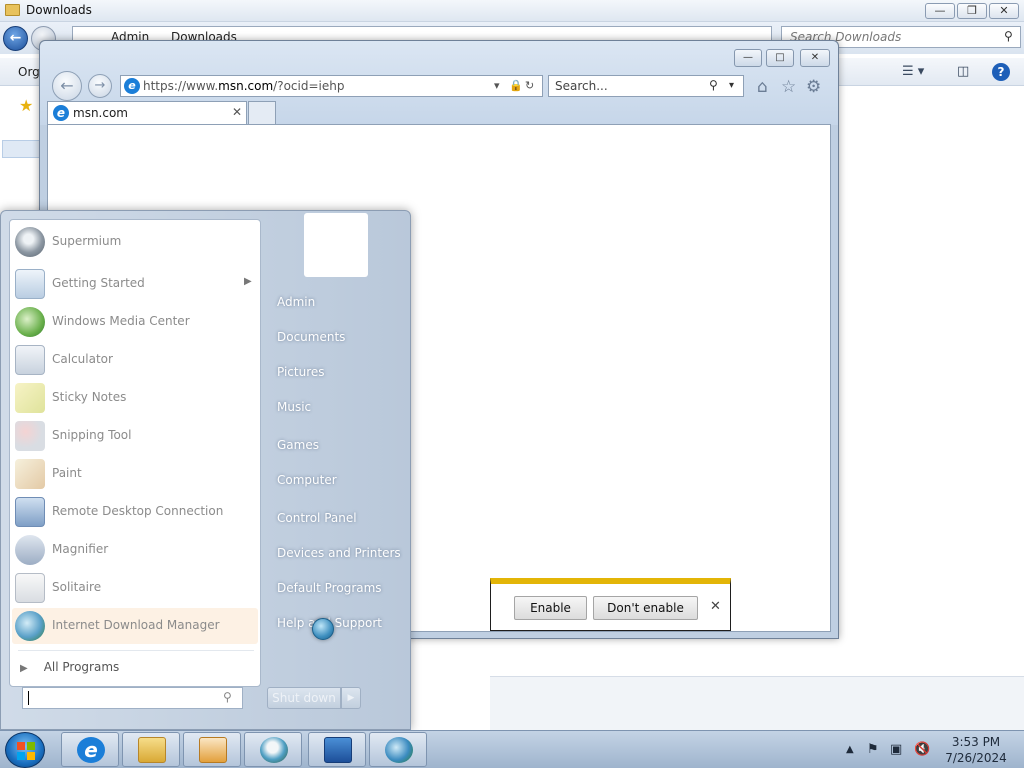 This screenshot has width=1024, height=768. Describe the element at coordinates (135, 360) in the screenshot. I see `program-item-calculator: Calculator` at that location.